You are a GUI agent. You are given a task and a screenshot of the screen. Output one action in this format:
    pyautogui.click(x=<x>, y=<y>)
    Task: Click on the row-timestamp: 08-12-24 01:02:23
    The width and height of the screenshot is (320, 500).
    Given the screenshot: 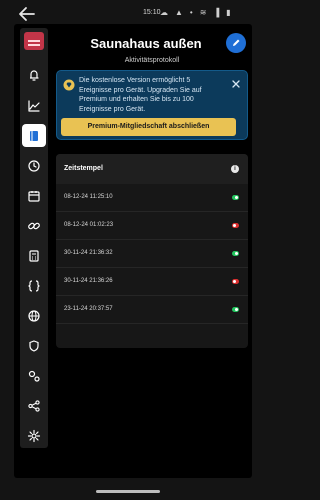 What is the action you would take?
    pyautogui.click(x=89, y=225)
    